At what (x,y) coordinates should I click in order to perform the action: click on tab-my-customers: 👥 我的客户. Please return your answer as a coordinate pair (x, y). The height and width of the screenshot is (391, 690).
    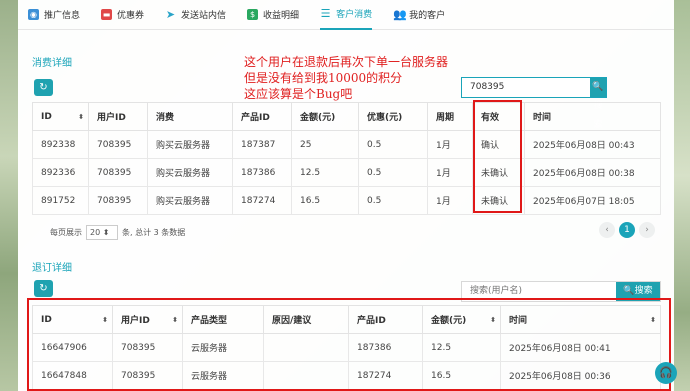
    Looking at the image, I should click on (419, 15).